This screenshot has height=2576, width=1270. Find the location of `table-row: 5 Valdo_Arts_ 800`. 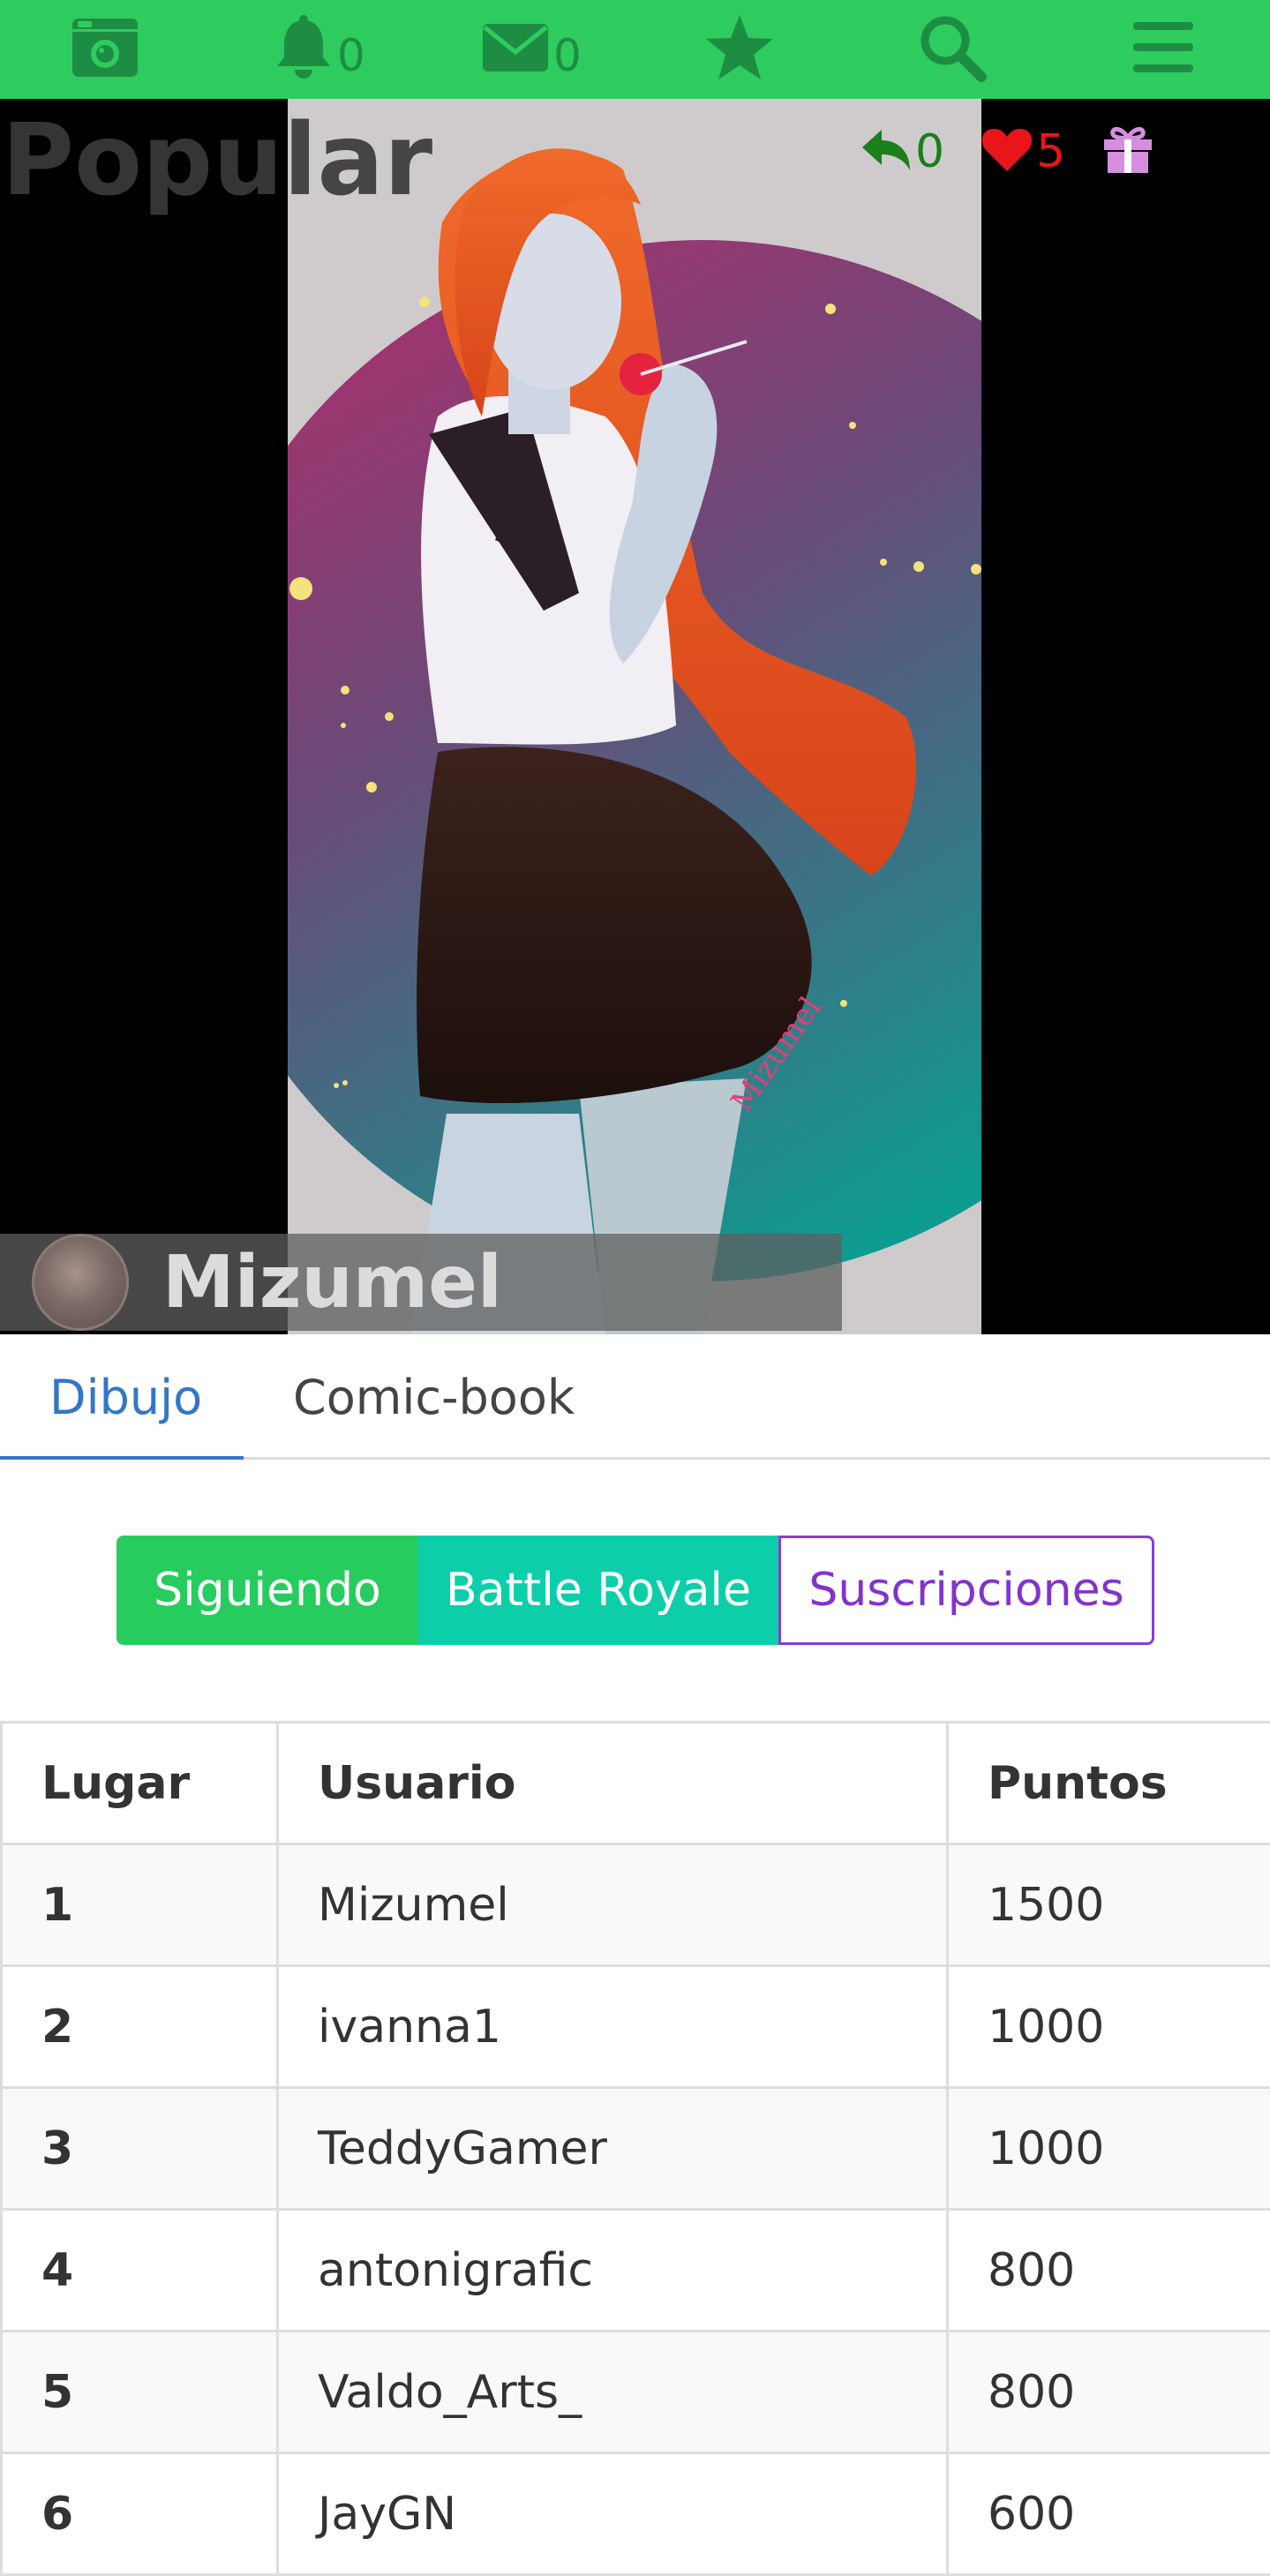

table-row: 5 Valdo_Arts_ 800 is located at coordinates (636, 2392).